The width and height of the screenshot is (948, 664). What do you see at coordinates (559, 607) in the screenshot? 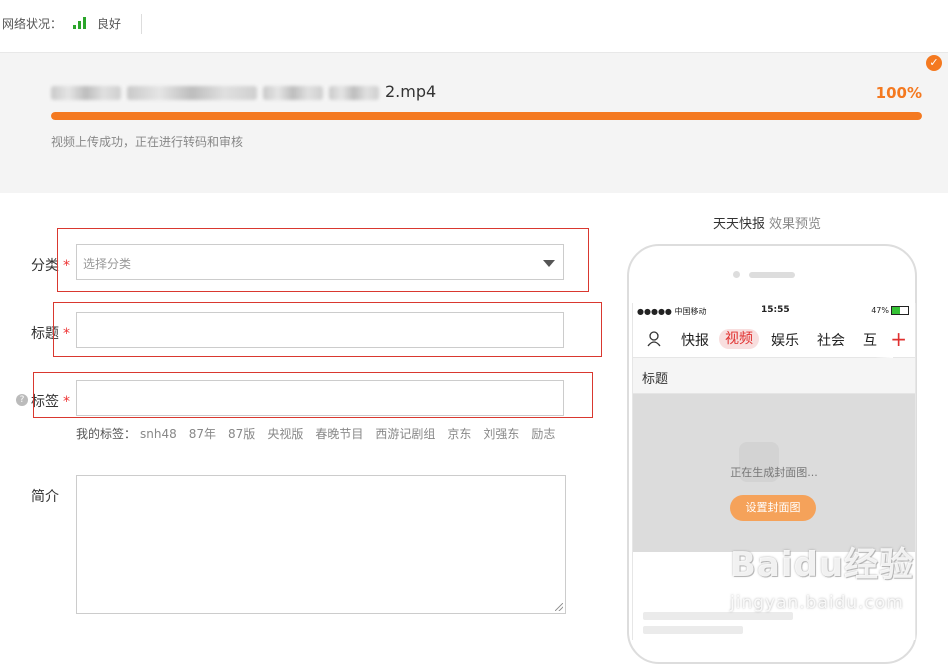
I see `resize-handle-icon` at bounding box center [559, 607].